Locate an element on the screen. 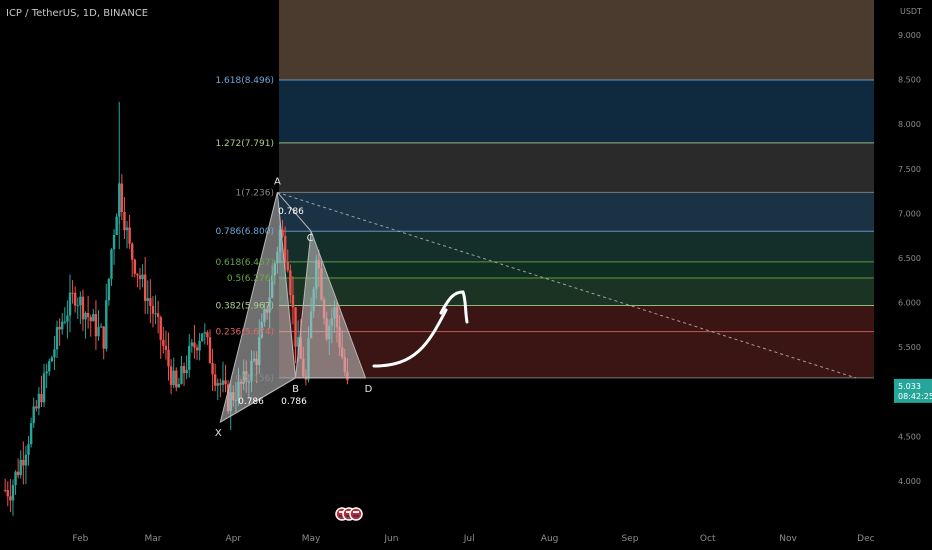  time-tick-label: Dec is located at coordinates (865, 539).